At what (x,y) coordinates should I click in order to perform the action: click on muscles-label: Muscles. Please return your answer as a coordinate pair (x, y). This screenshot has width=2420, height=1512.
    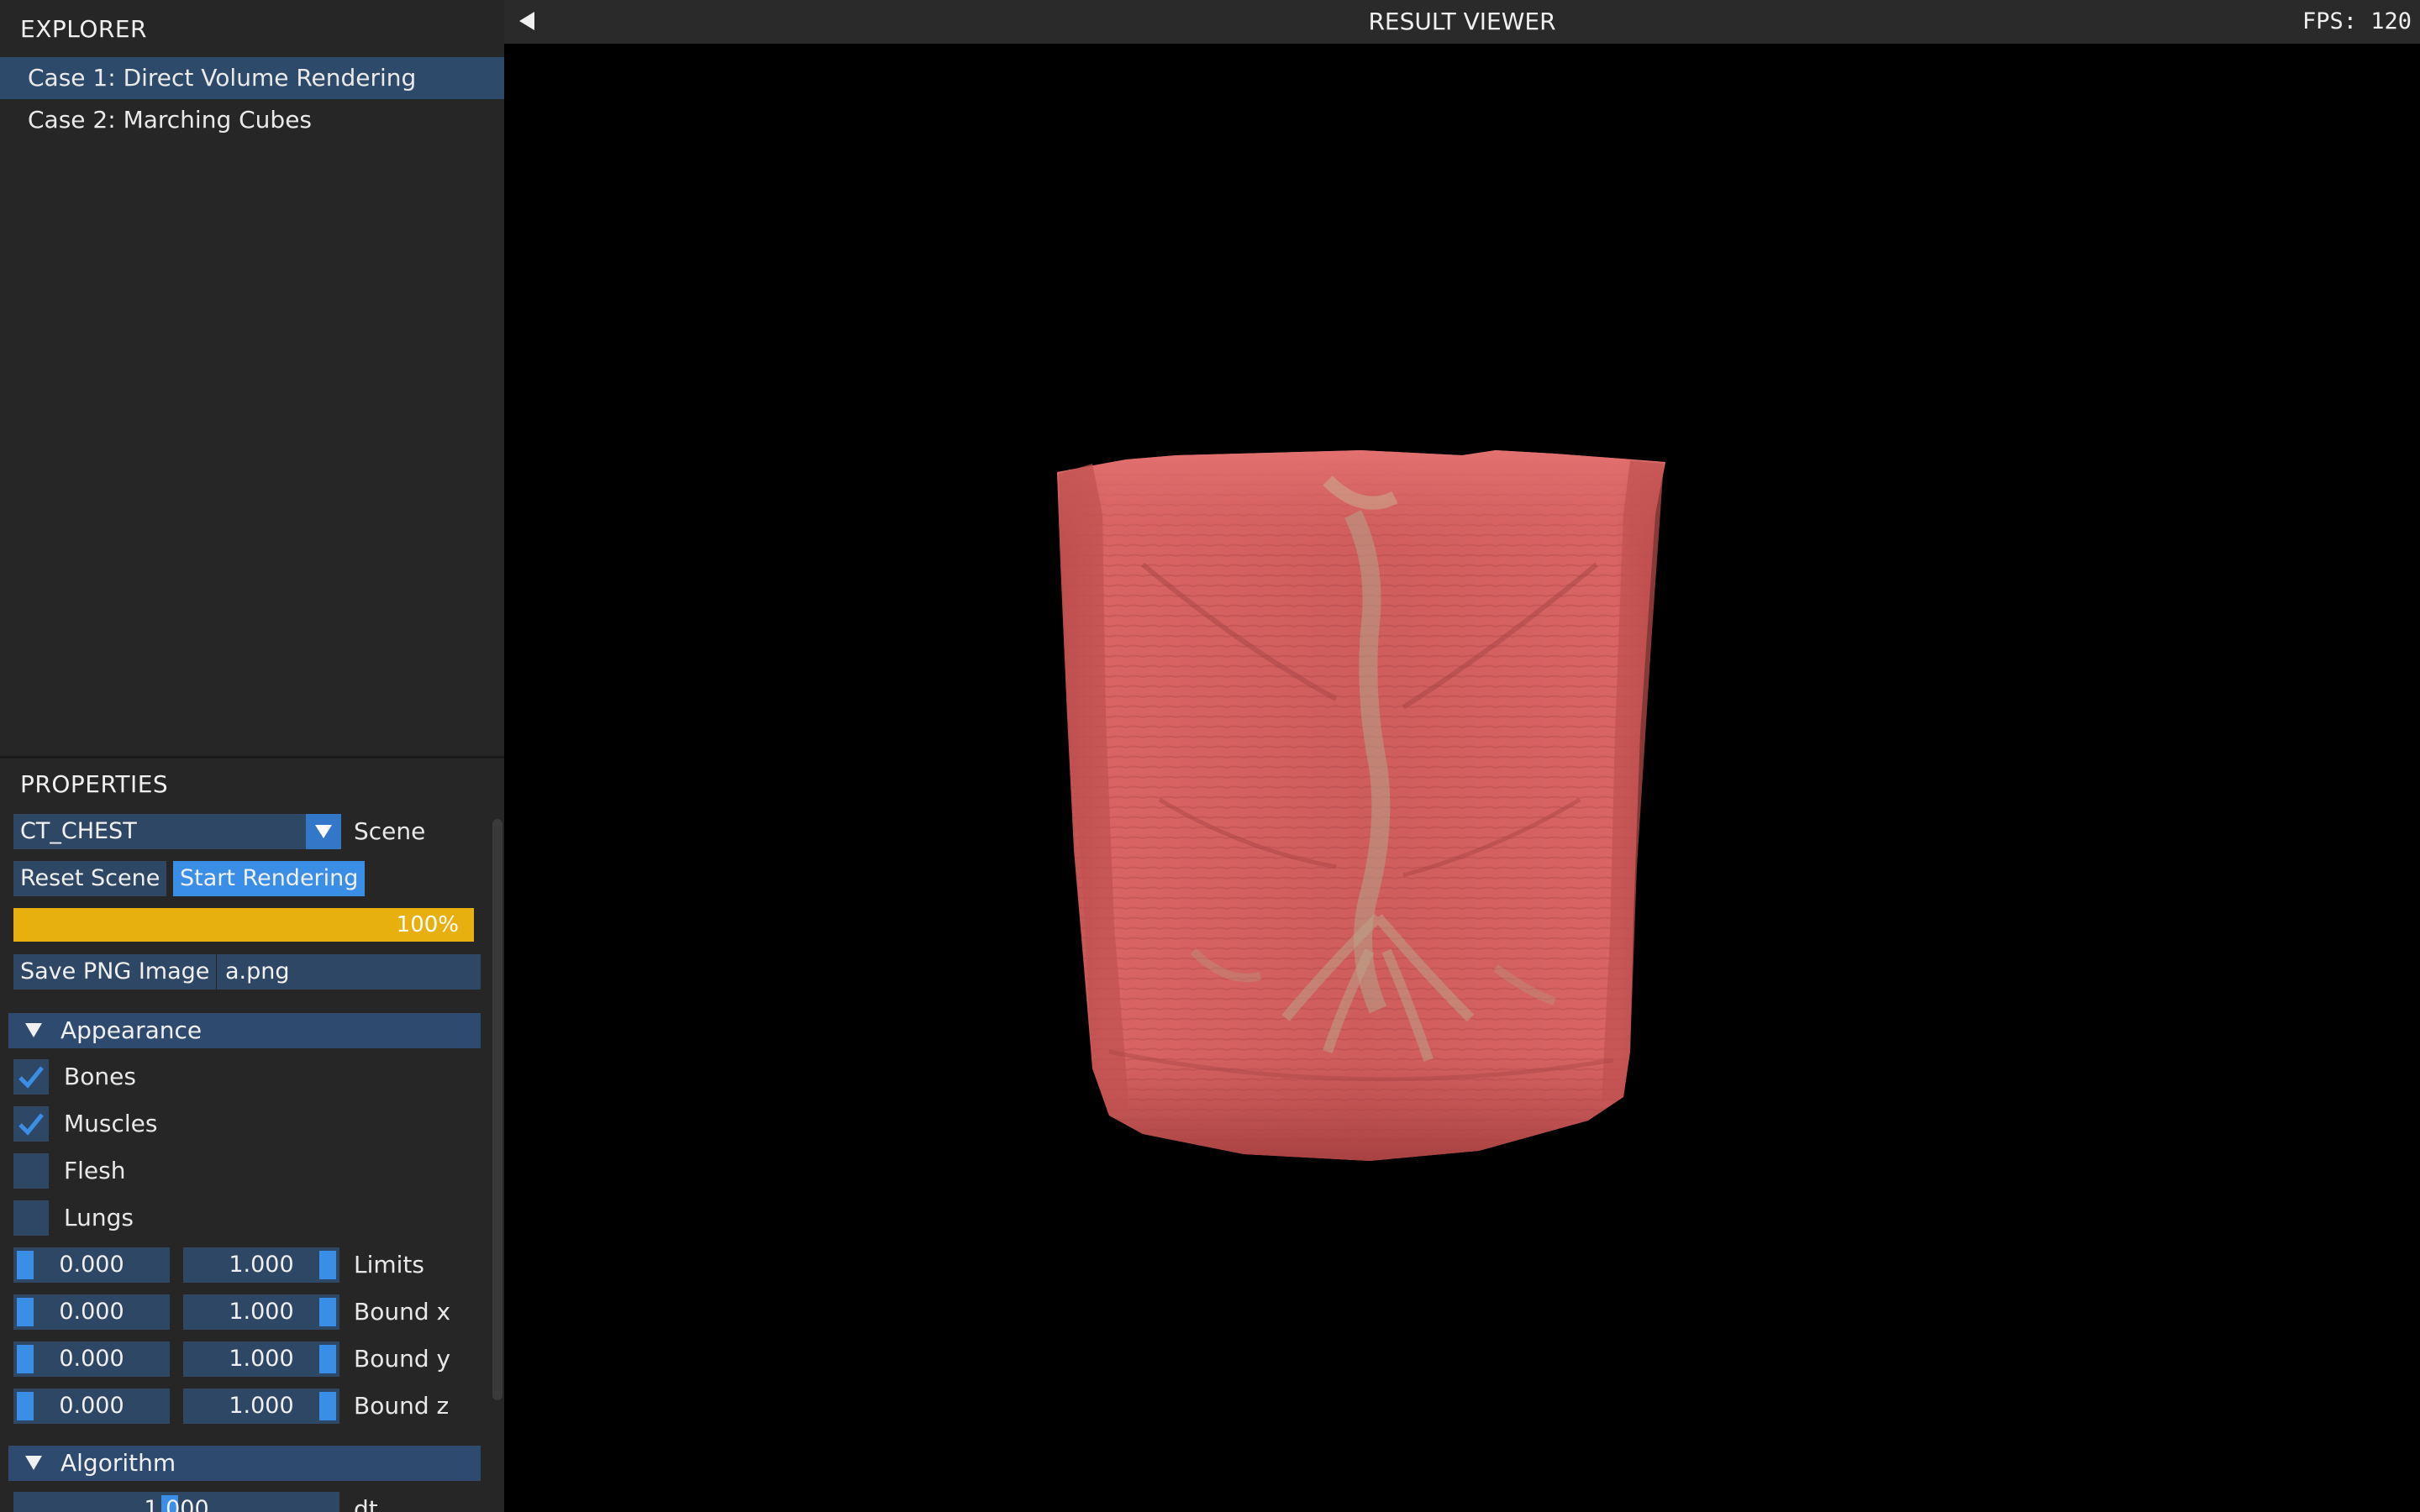
    Looking at the image, I should click on (111, 1123).